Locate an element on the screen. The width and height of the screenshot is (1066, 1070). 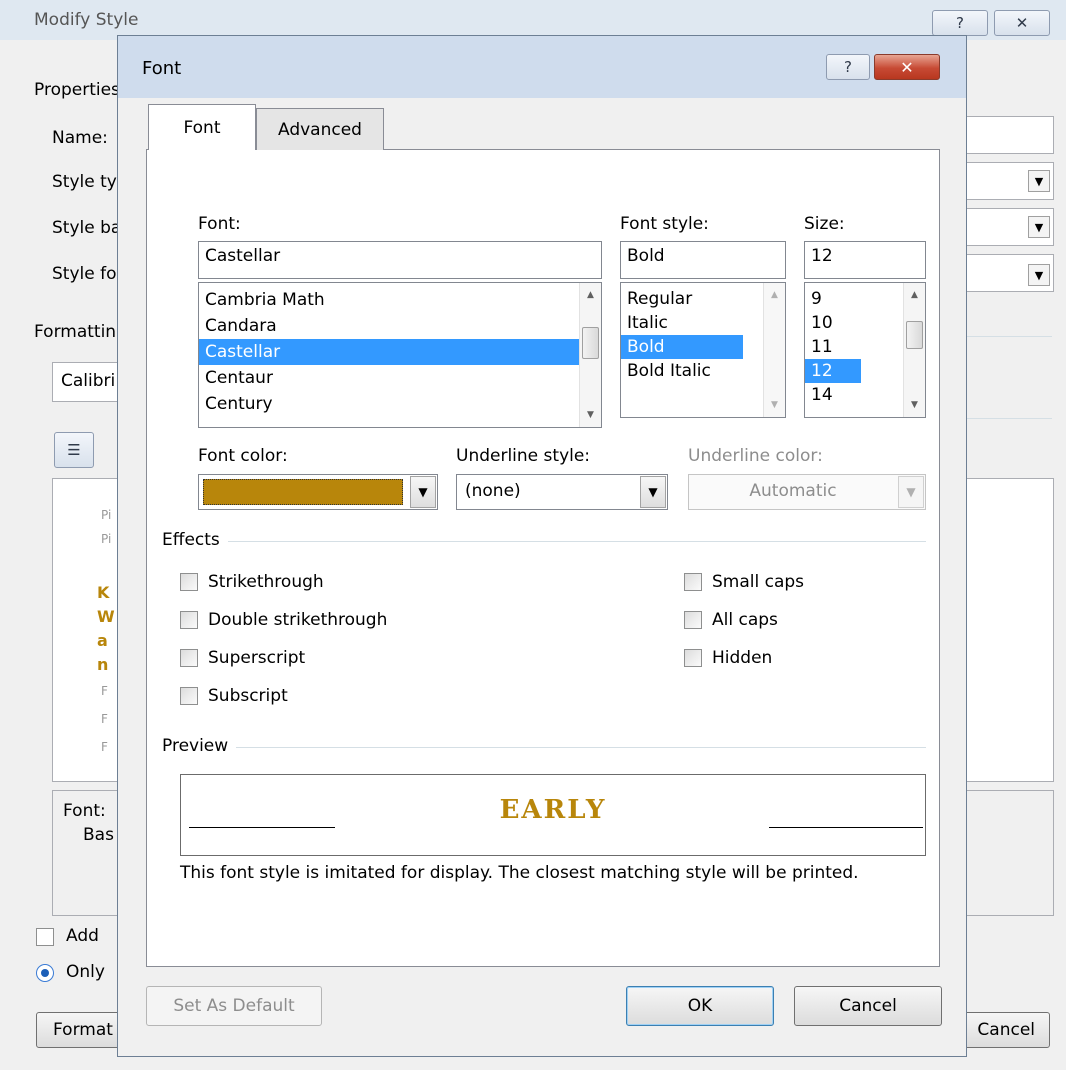
preview-label: Preview is located at coordinates (199, 746).